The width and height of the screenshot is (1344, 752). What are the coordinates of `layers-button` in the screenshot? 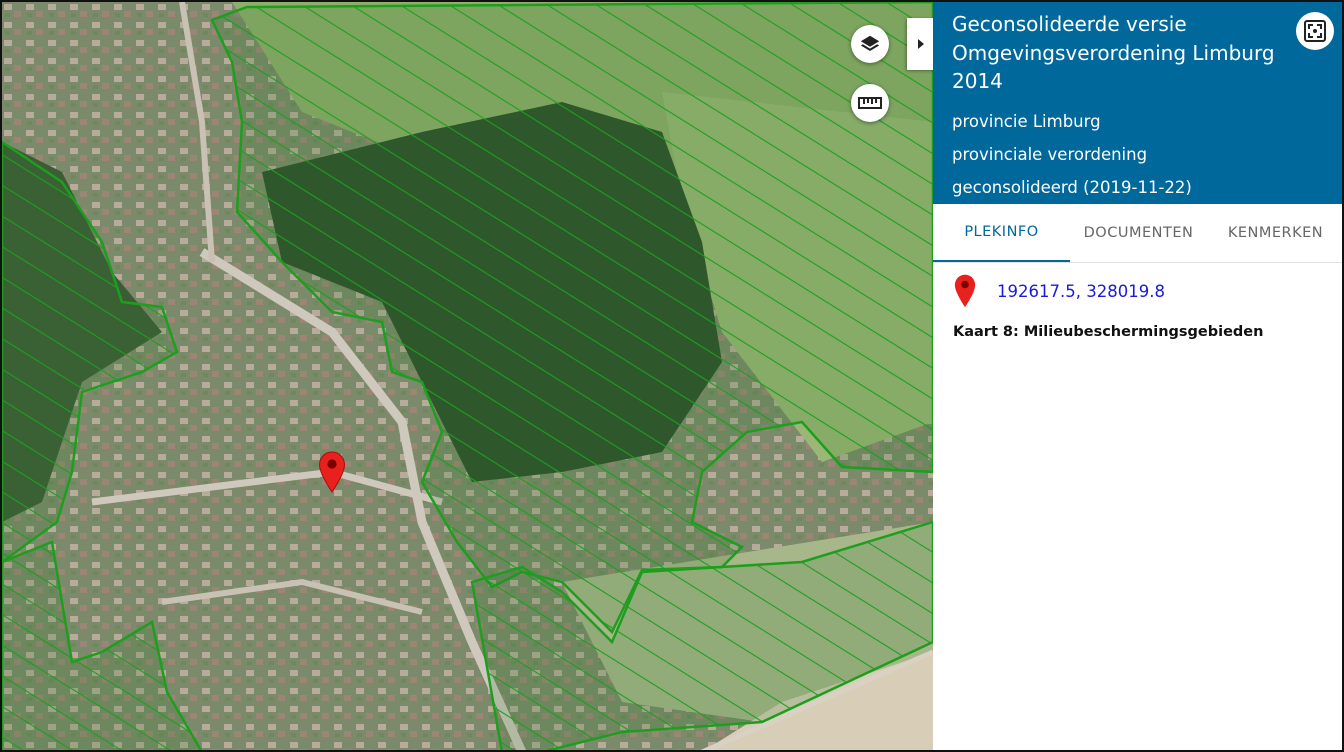 It's located at (870, 44).